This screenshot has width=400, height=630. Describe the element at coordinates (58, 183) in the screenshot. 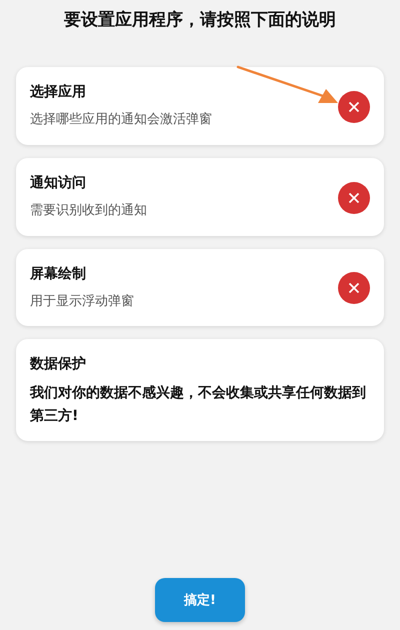

I see `card-title: 通知访问` at that location.